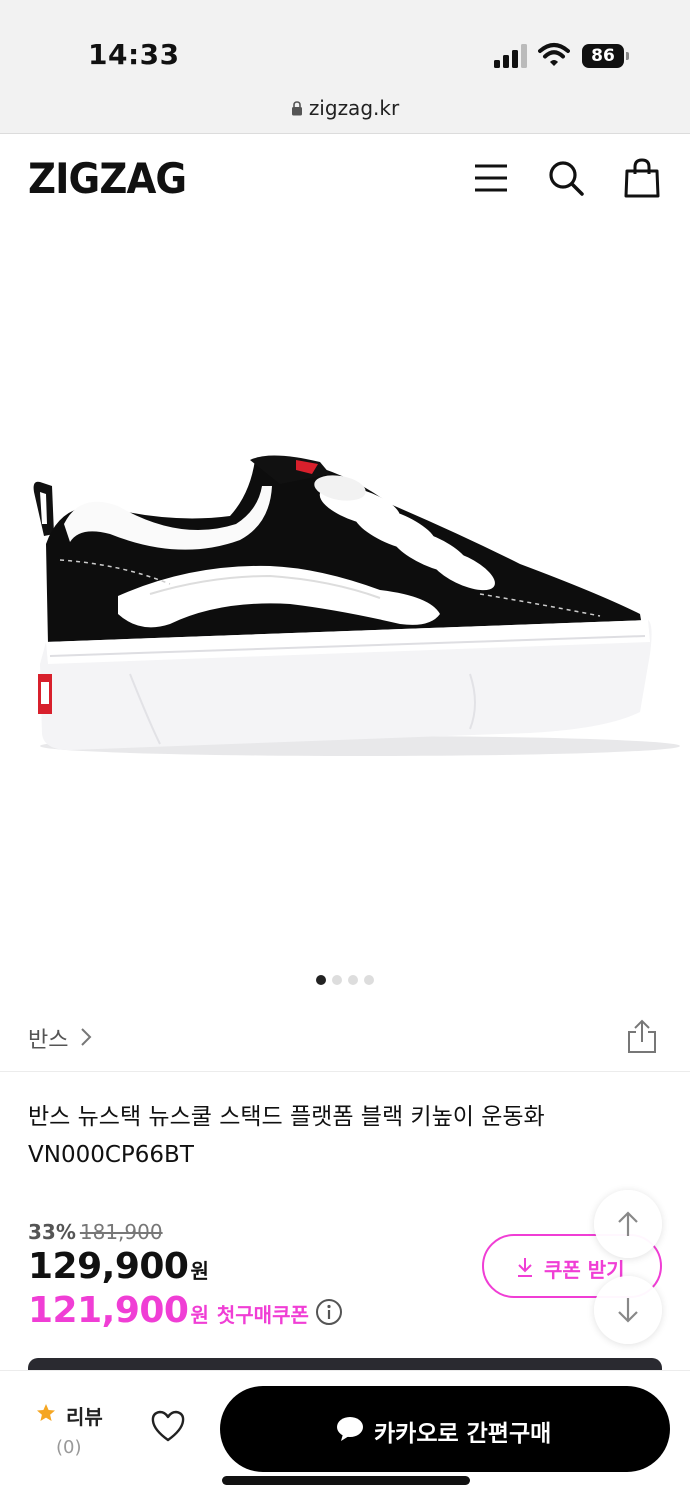  Describe the element at coordinates (525, 1267) in the screenshot. I see `download-icon` at that location.